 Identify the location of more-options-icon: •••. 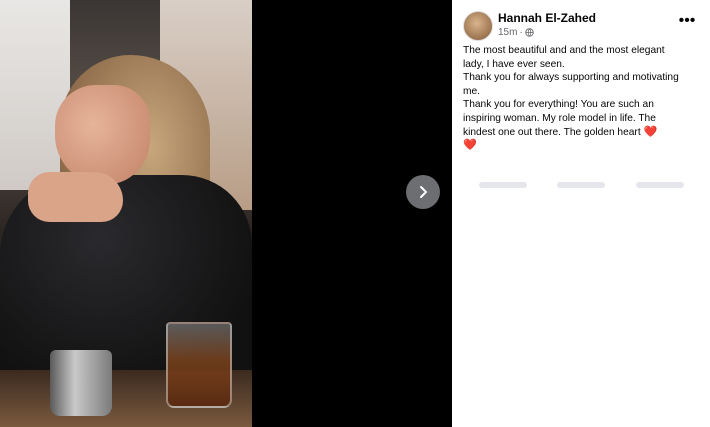
(687, 20).